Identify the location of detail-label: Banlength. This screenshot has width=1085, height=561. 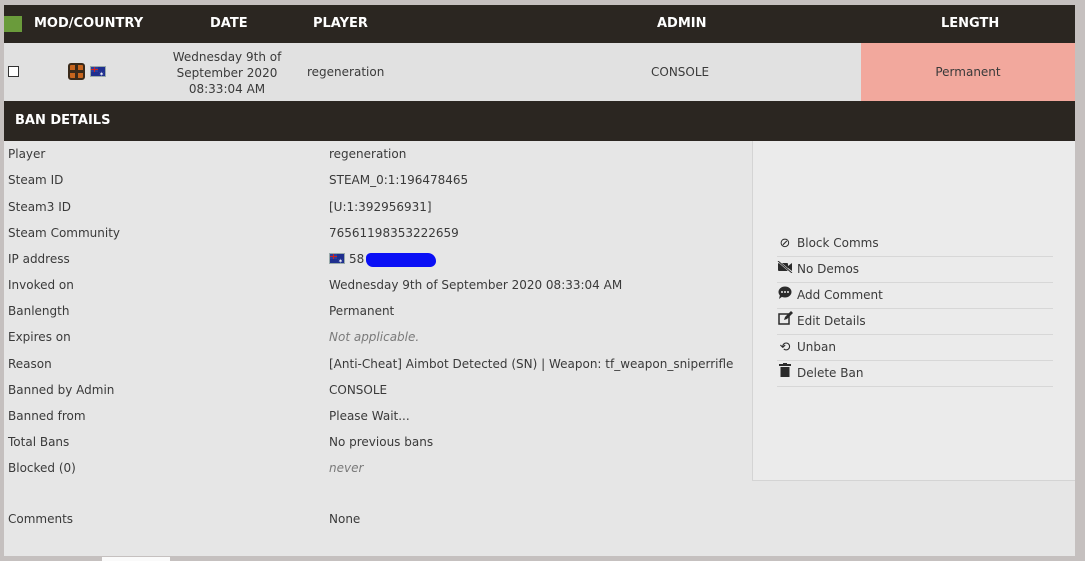
(39, 311).